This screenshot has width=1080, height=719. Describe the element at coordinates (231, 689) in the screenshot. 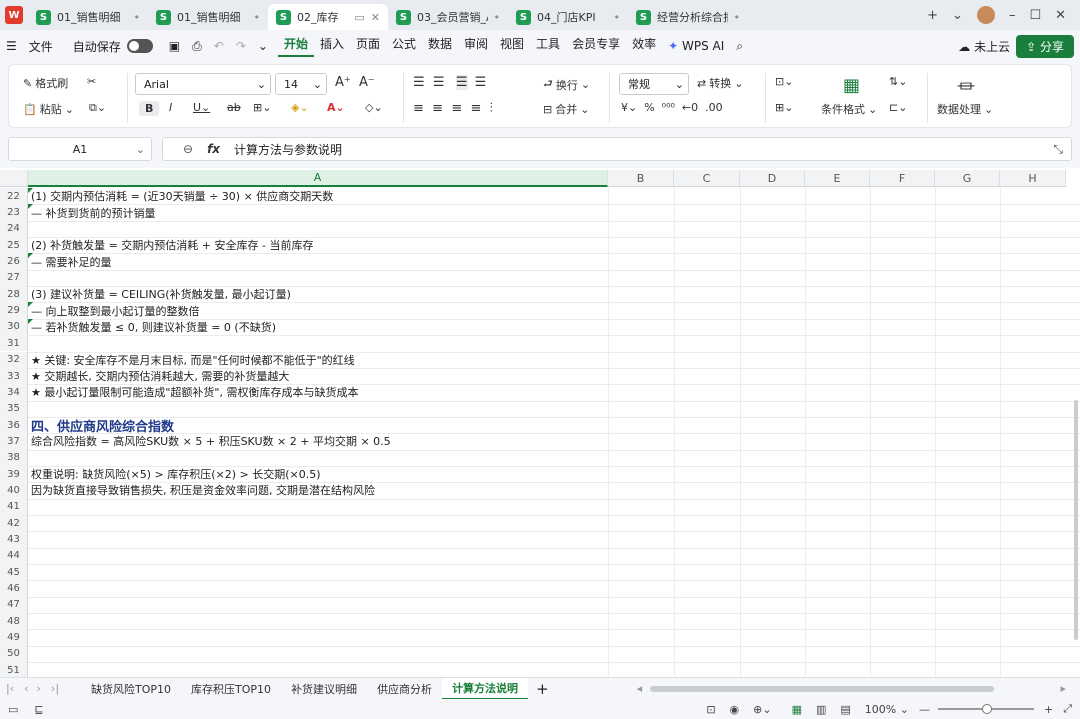

I see `sheet-tab-1: 库存积压TOP10` at that location.